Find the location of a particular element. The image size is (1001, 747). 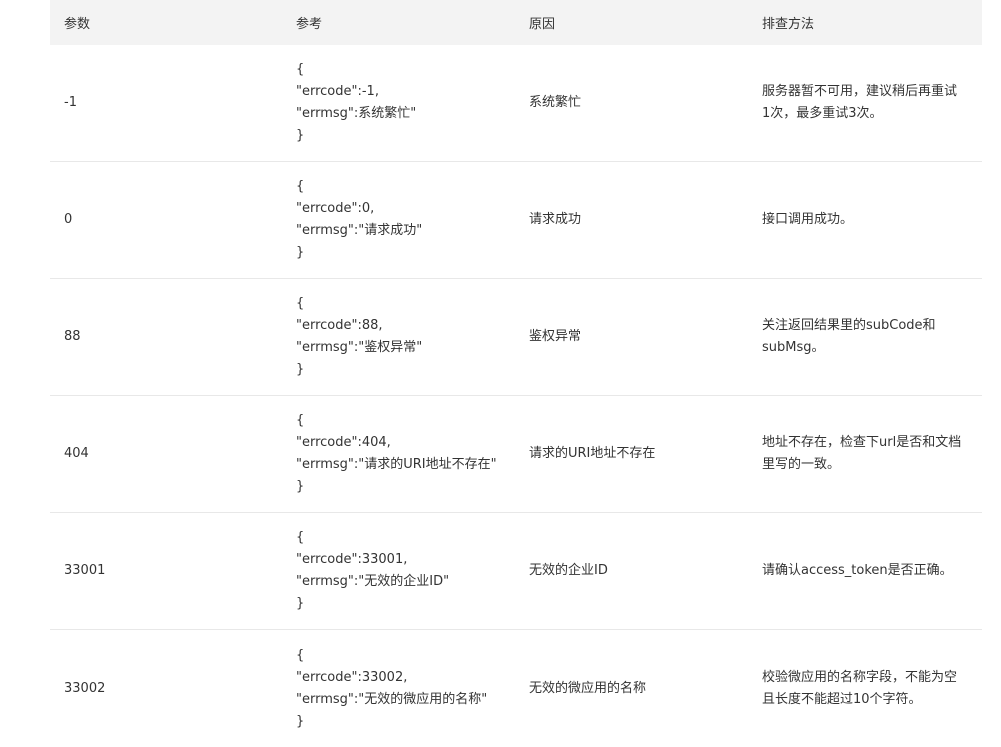

header-param: 参数 is located at coordinates (77, 24).